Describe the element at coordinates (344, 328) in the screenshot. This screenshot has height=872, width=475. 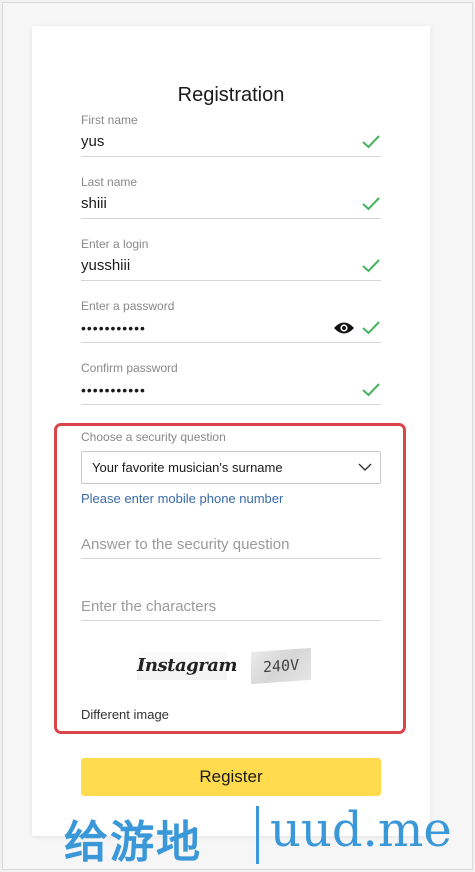
I see `eye-icon` at that location.